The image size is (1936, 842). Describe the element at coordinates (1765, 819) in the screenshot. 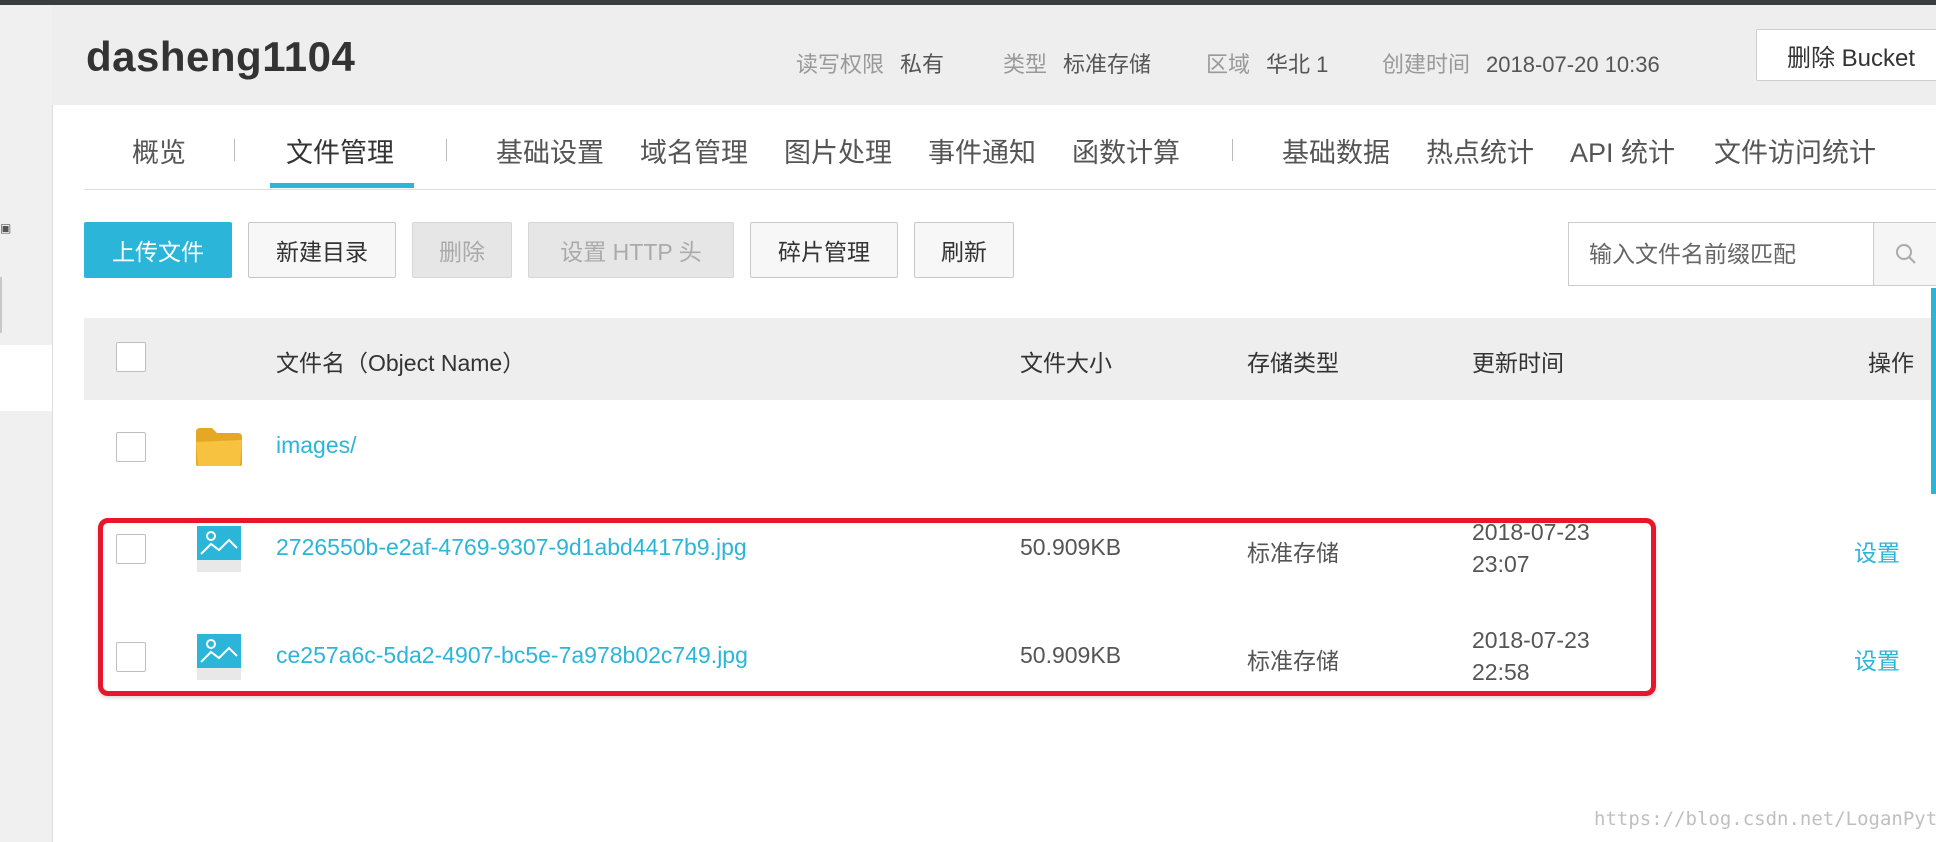

I see `watermark: https://blog.csdn.net/LoganPython` at that location.